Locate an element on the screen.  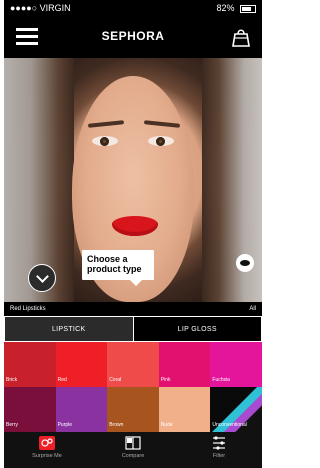
filter-button: Filter is located at coordinates (219, 450).